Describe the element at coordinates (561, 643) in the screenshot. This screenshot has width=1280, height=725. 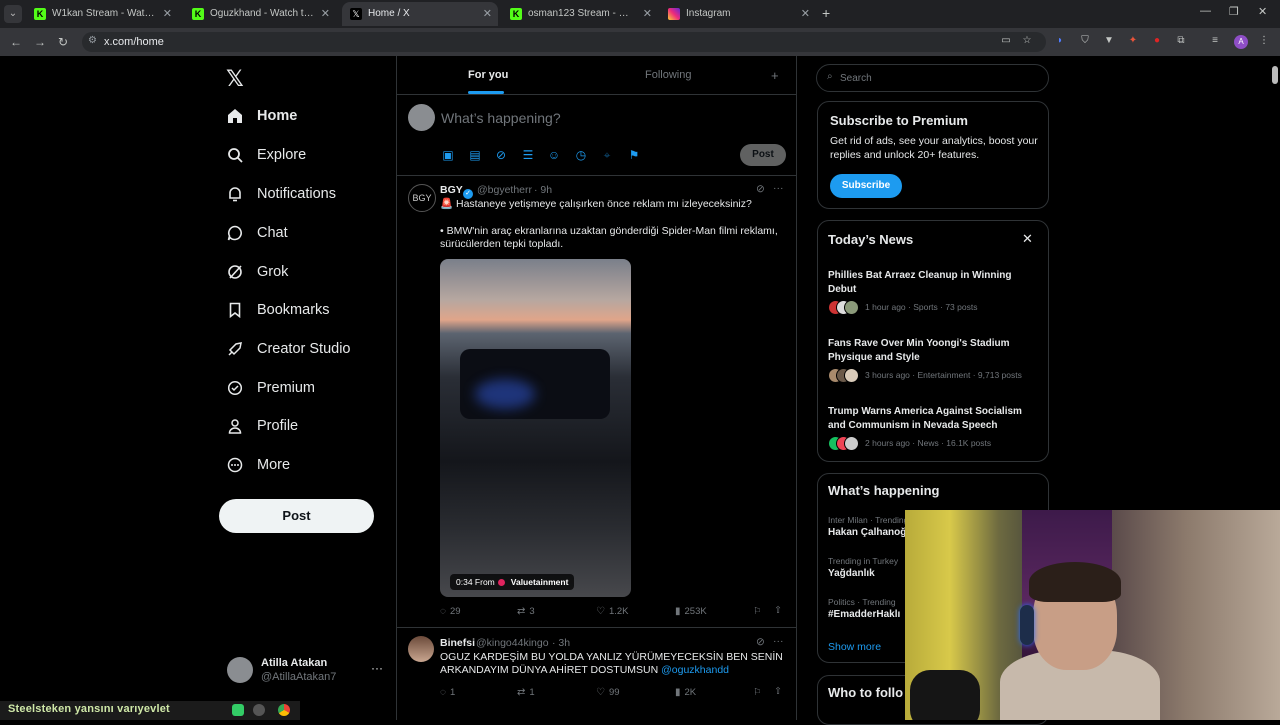
I see `tweet-time: · 3h` at that location.